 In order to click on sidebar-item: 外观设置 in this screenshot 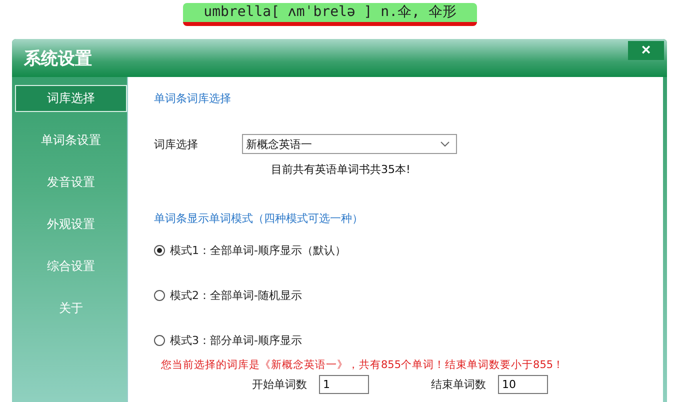, I will do `click(71, 224)`.